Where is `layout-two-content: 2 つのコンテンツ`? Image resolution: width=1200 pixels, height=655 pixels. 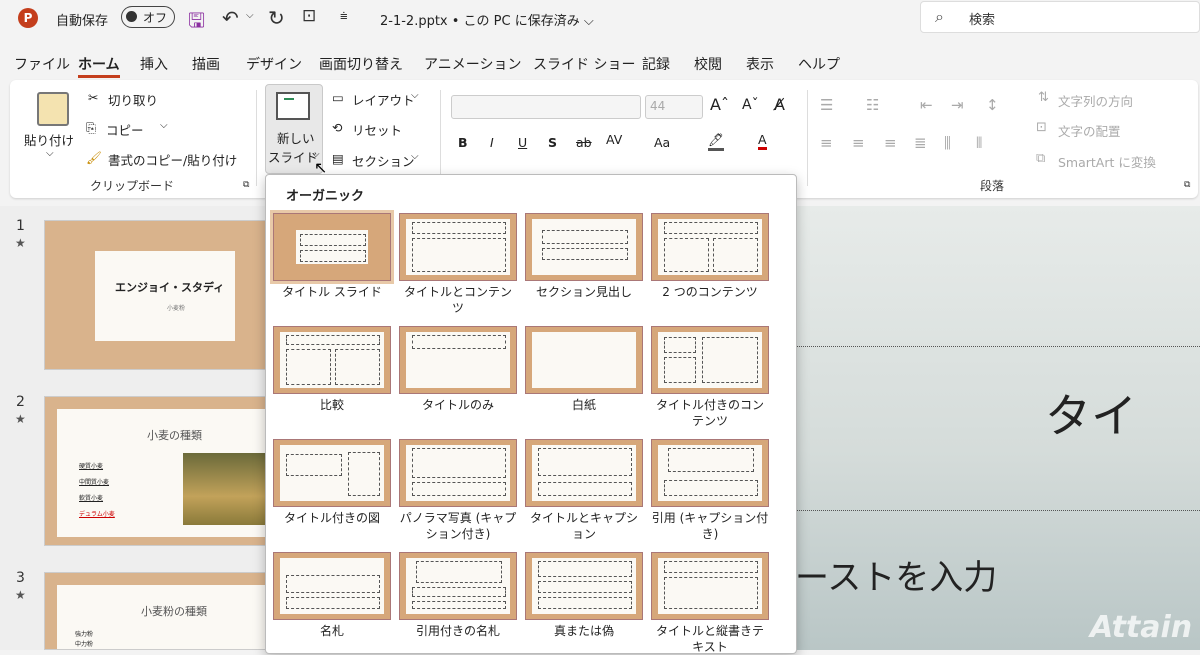 layout-two-content: 2 つのコンテンツ is located at coordinates (710, 256).